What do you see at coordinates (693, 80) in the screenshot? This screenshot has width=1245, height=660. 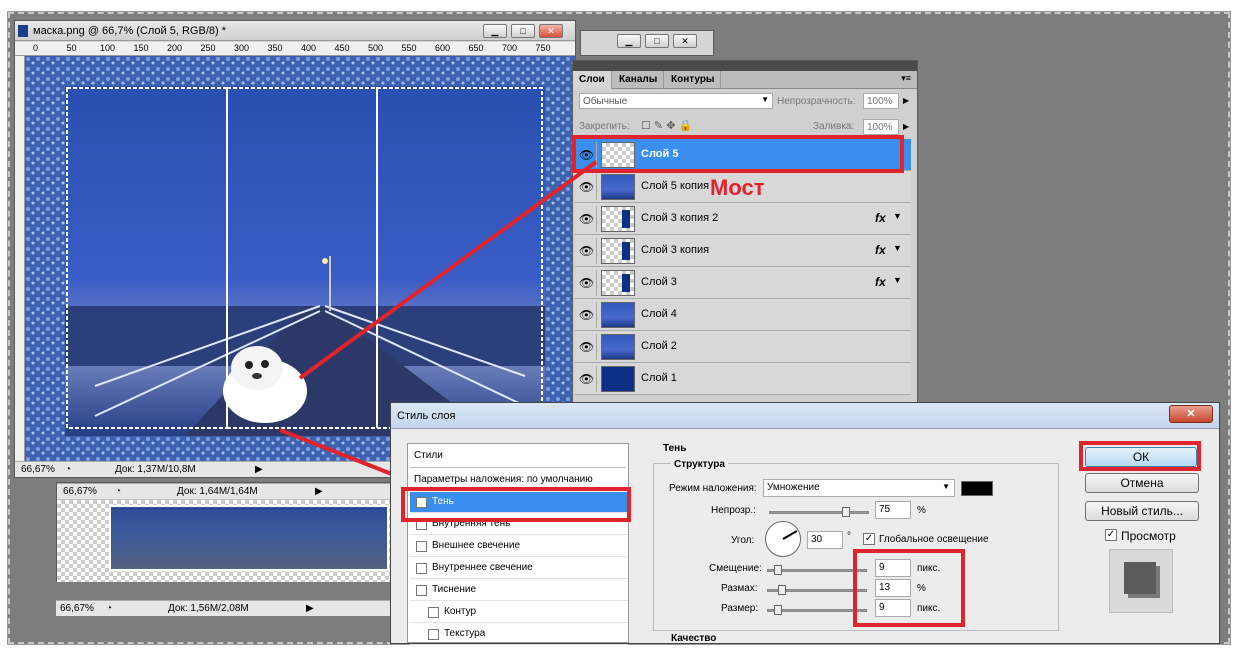 I see `tab-paths: Контуры` at bounding box center [693, 80].